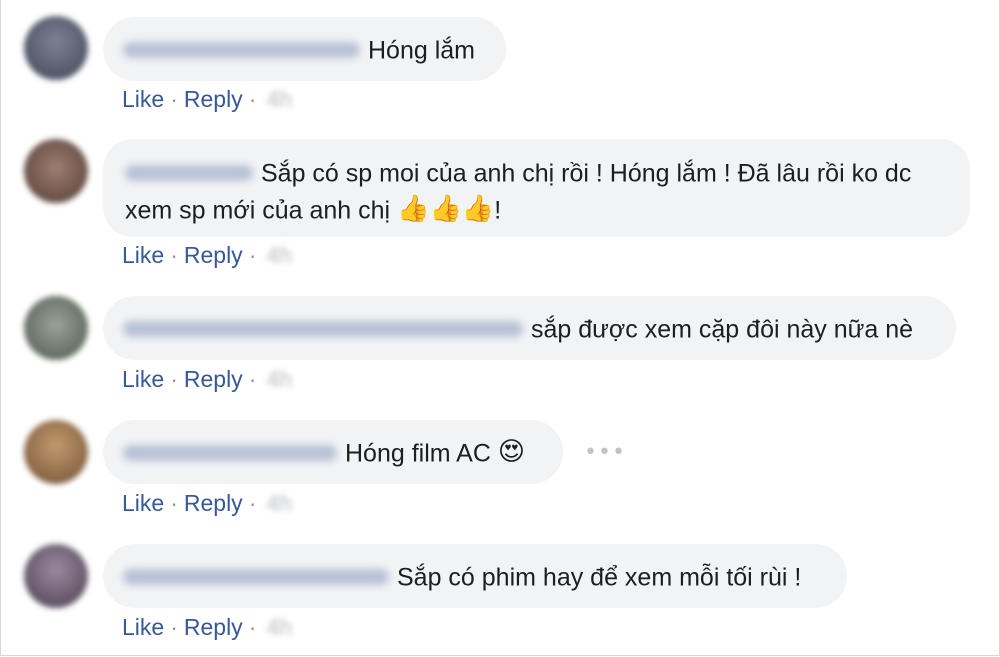  What do you see at coordinates (511, 452) in the screenshot?
I see `heart-eyes-icon: 😍` at bounding box center [511, 452].